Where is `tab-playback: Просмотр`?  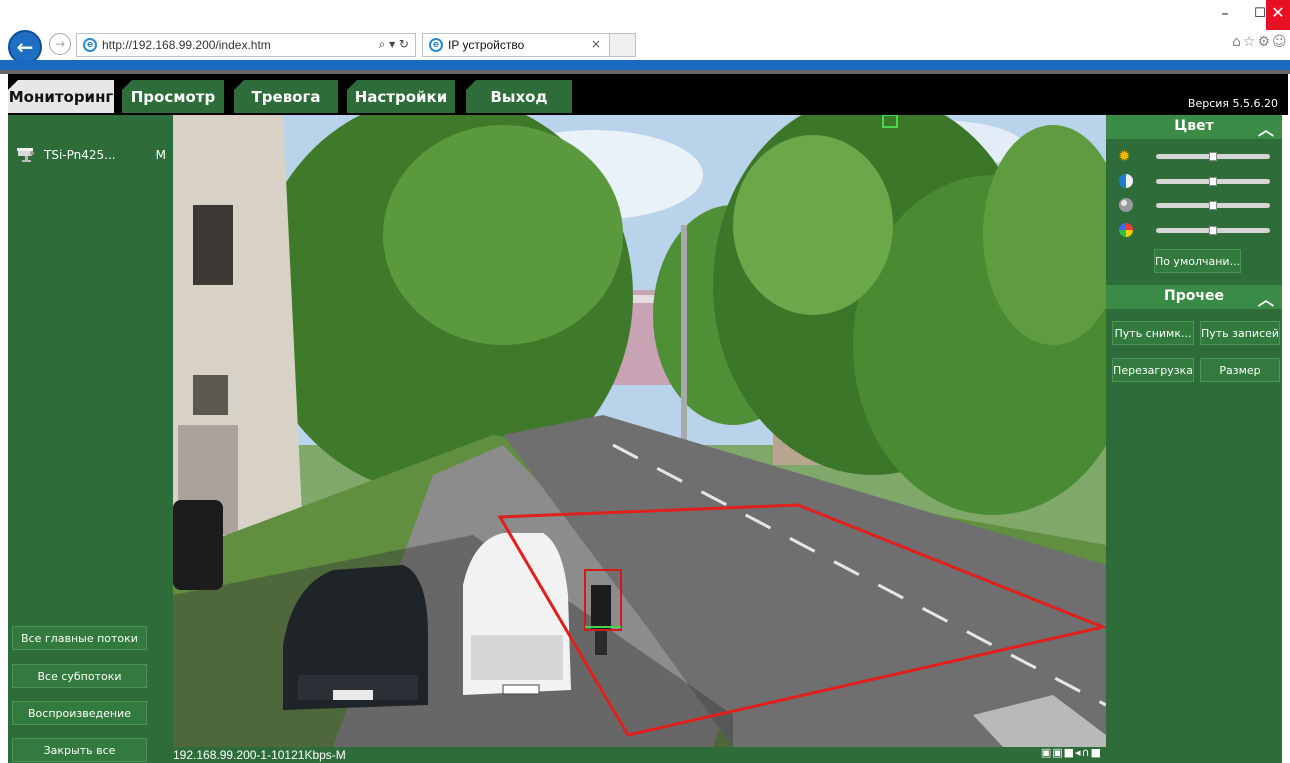
tab-playback: Просмотр is located at coordinates (173, 96).